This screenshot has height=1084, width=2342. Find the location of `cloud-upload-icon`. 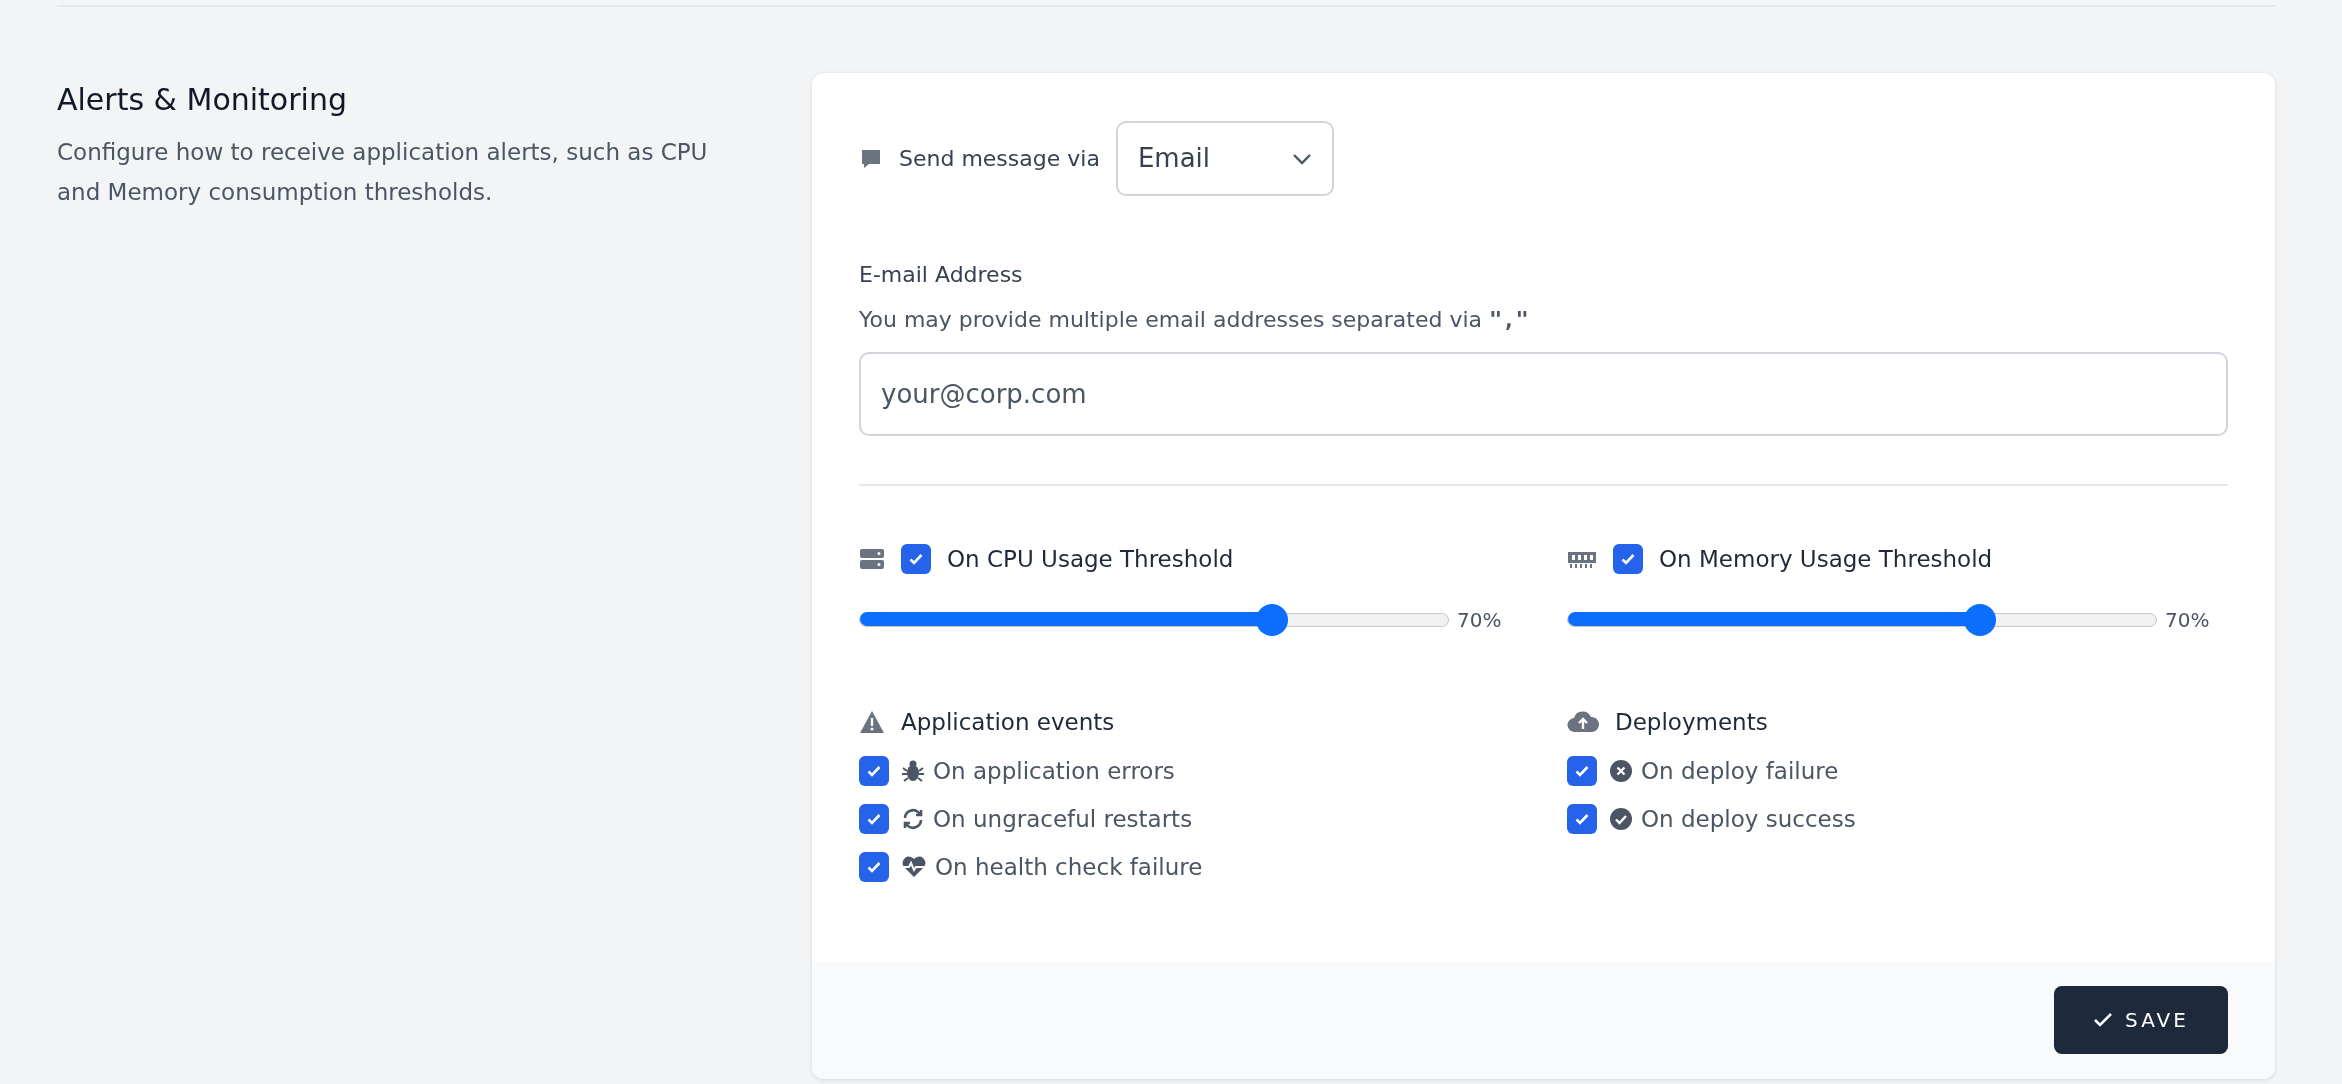

cloud-upload-icon is located at coordinates (1583, 721).